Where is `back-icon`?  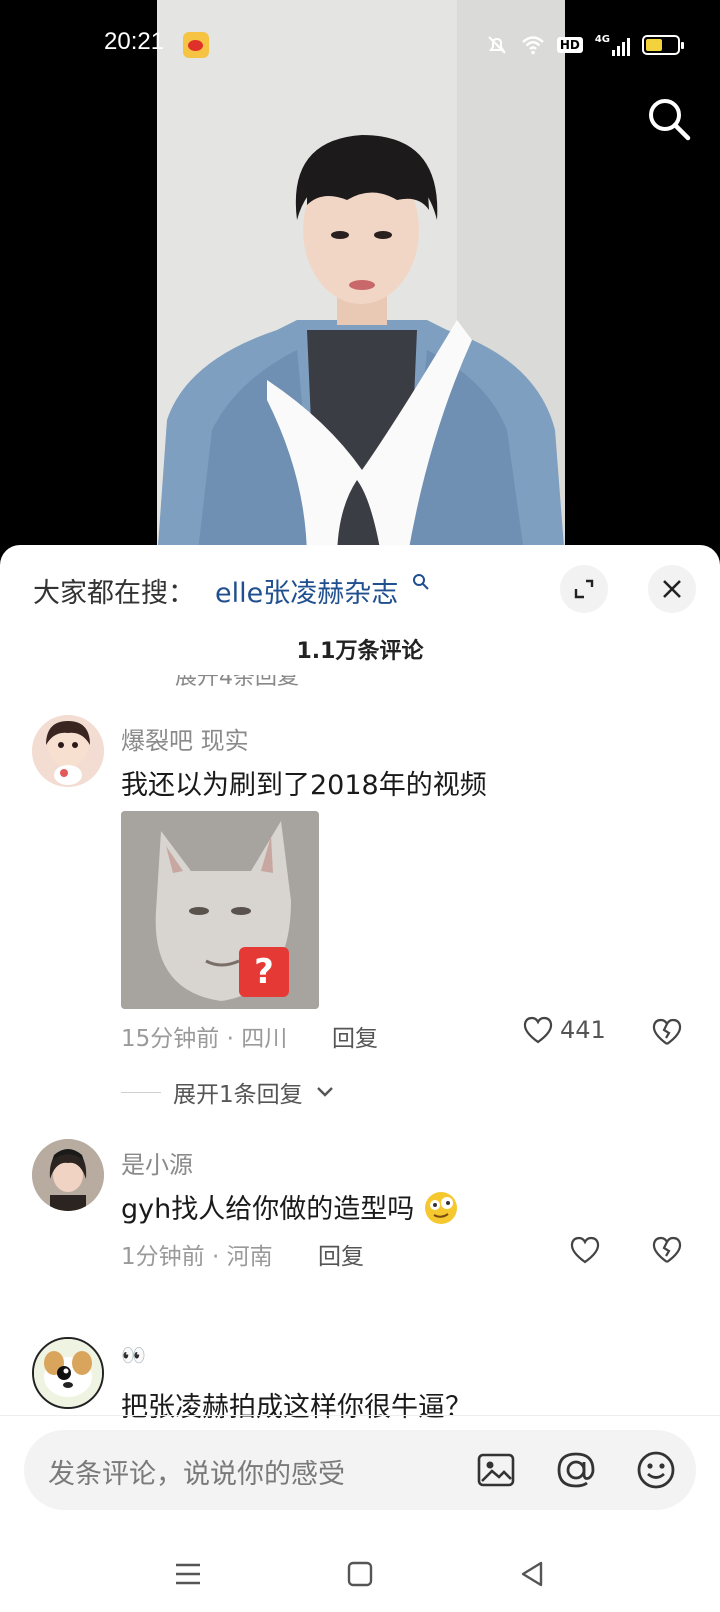
back-icon is located at coordinates (532, 1574).